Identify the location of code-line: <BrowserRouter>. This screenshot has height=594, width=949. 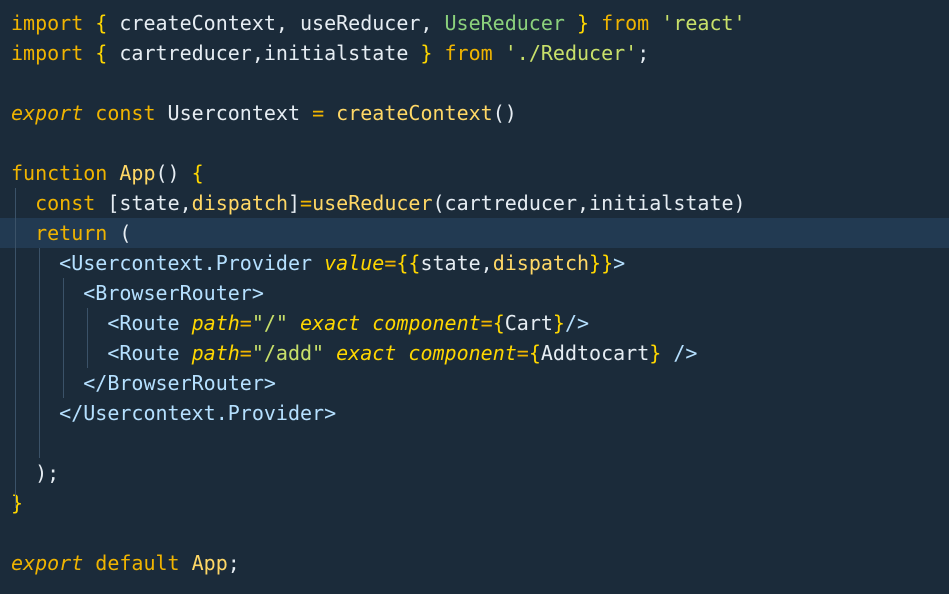
(474, 293).